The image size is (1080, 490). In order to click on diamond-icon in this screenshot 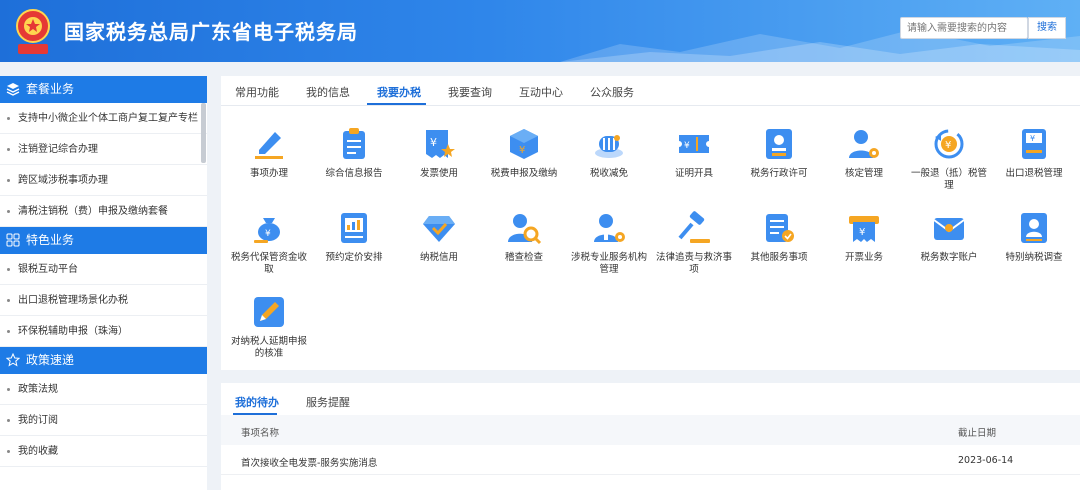, I will do `click(439, 229)`.